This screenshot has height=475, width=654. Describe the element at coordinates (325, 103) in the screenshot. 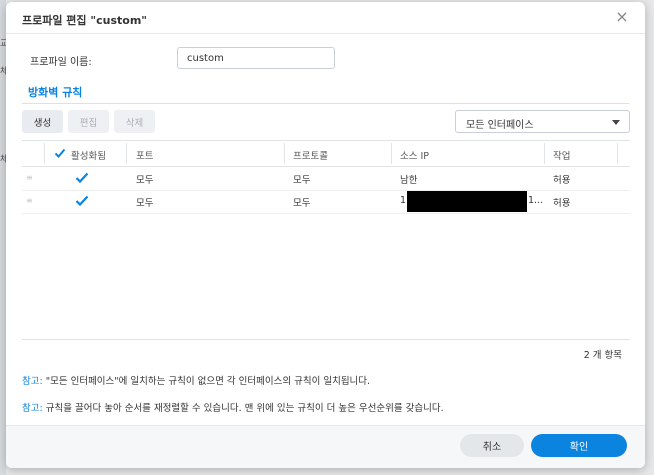

I see `section-divider` at that location.